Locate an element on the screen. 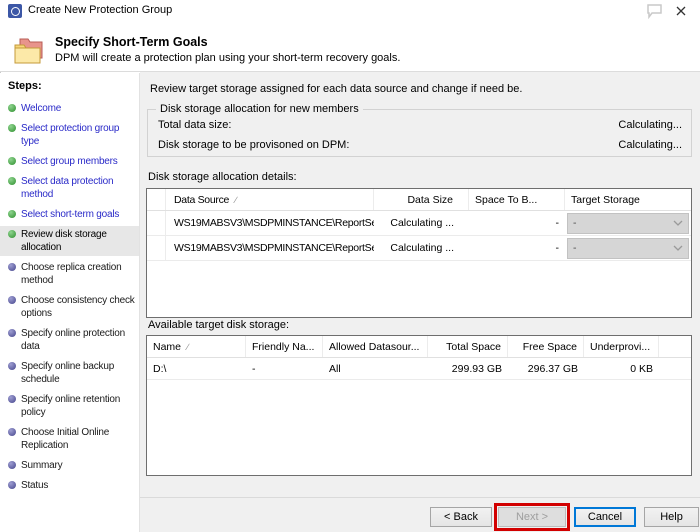 This screenshot has width=700, height=532. step-select-protection-group-type: Select protection group type is located at coordinates (69, 135).